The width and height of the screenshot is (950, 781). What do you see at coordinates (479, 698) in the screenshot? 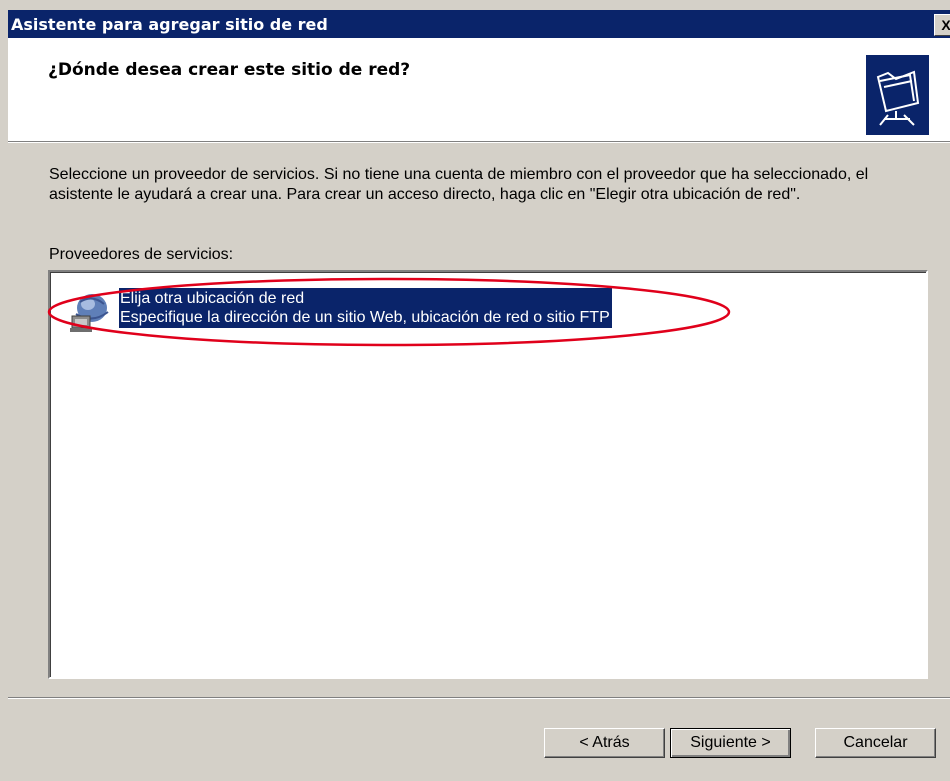
I see `footer-separator` at bounding box center [479, 698].